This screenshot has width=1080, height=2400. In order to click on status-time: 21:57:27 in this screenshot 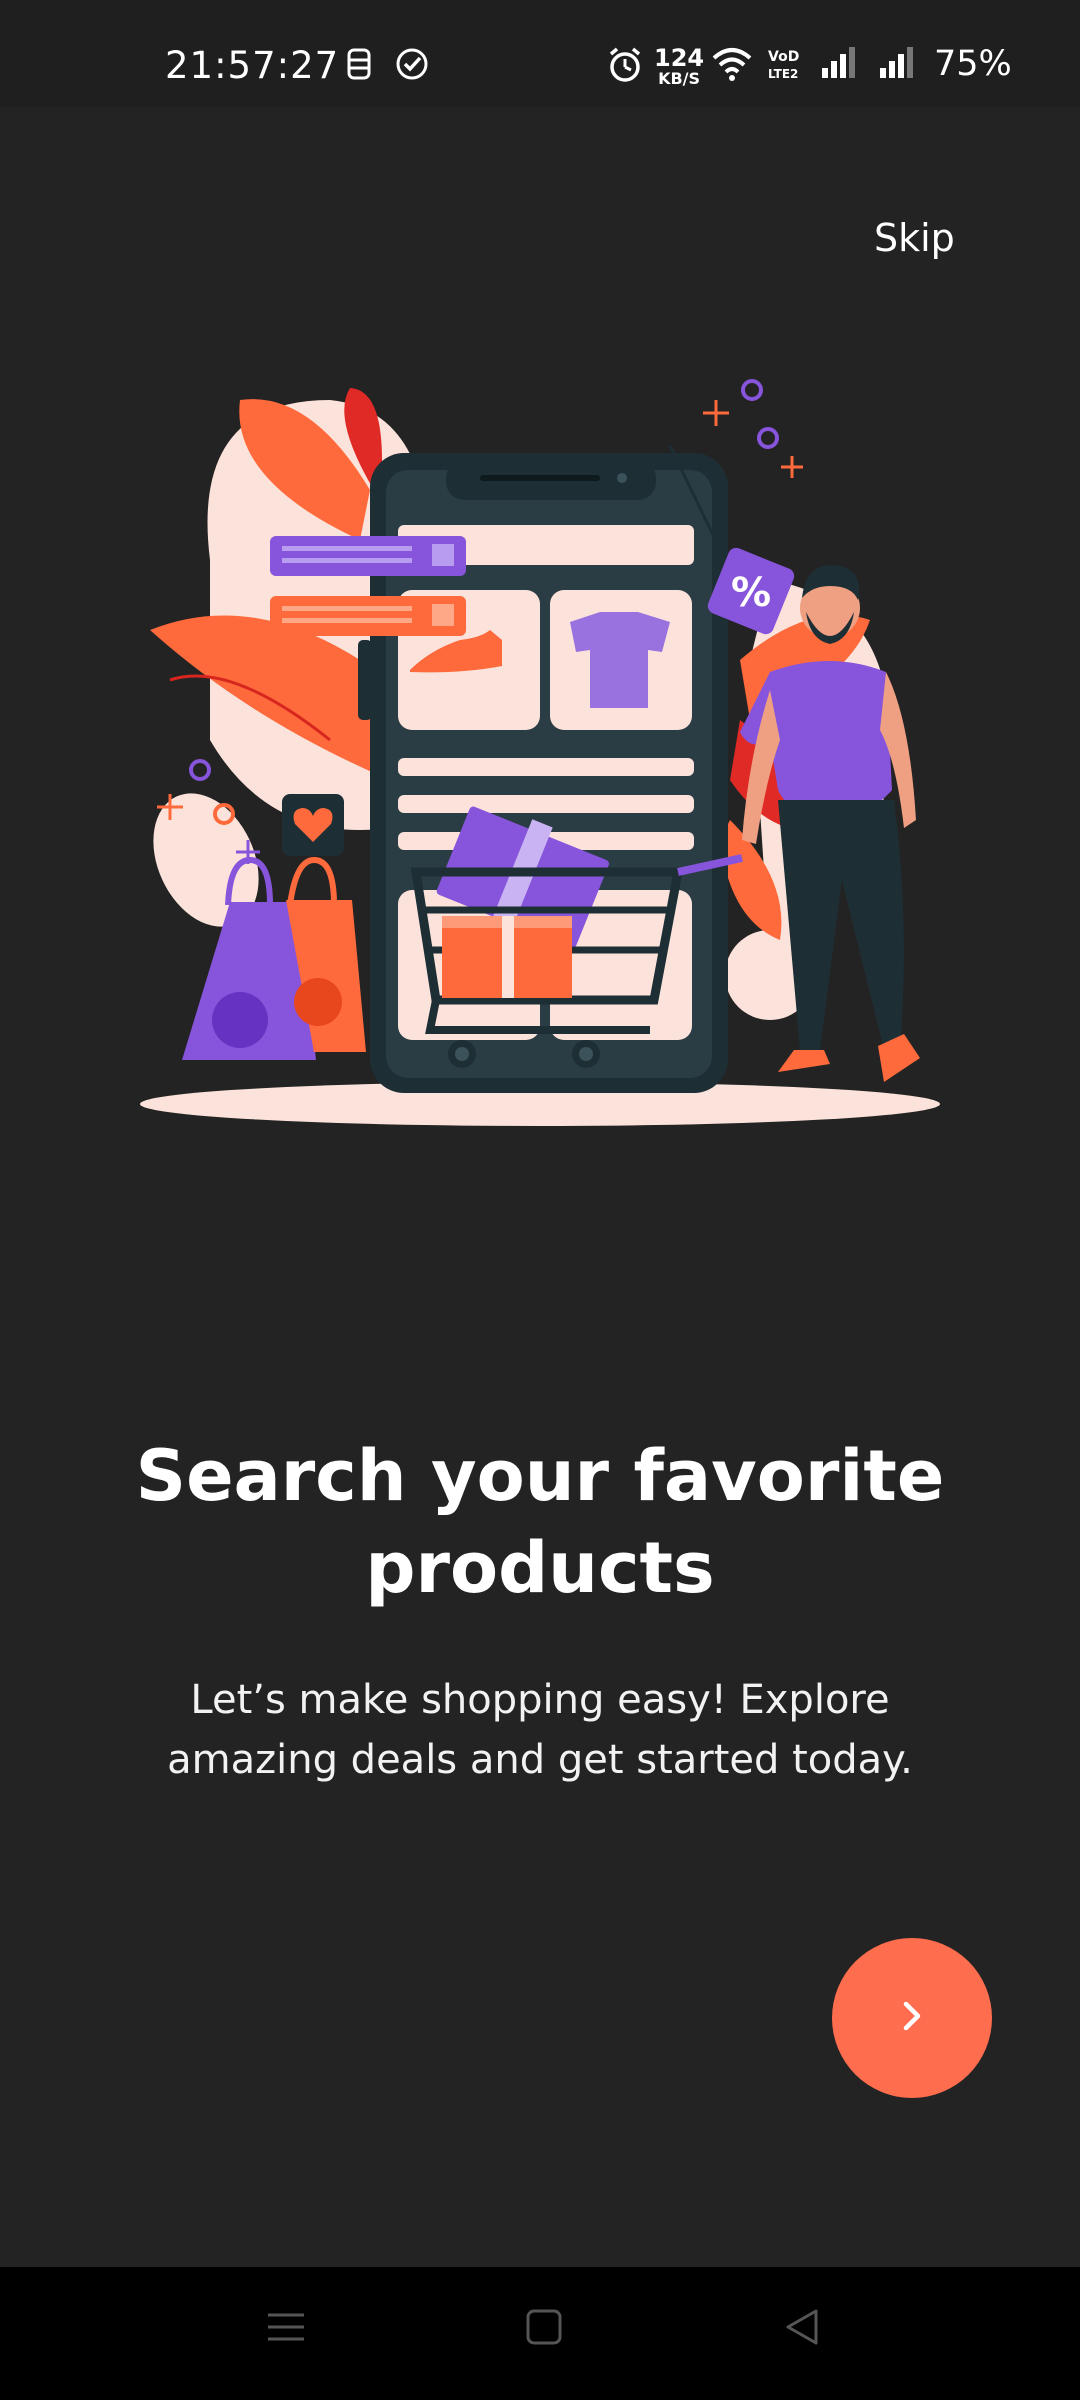, I will do `click(252, 65)`.